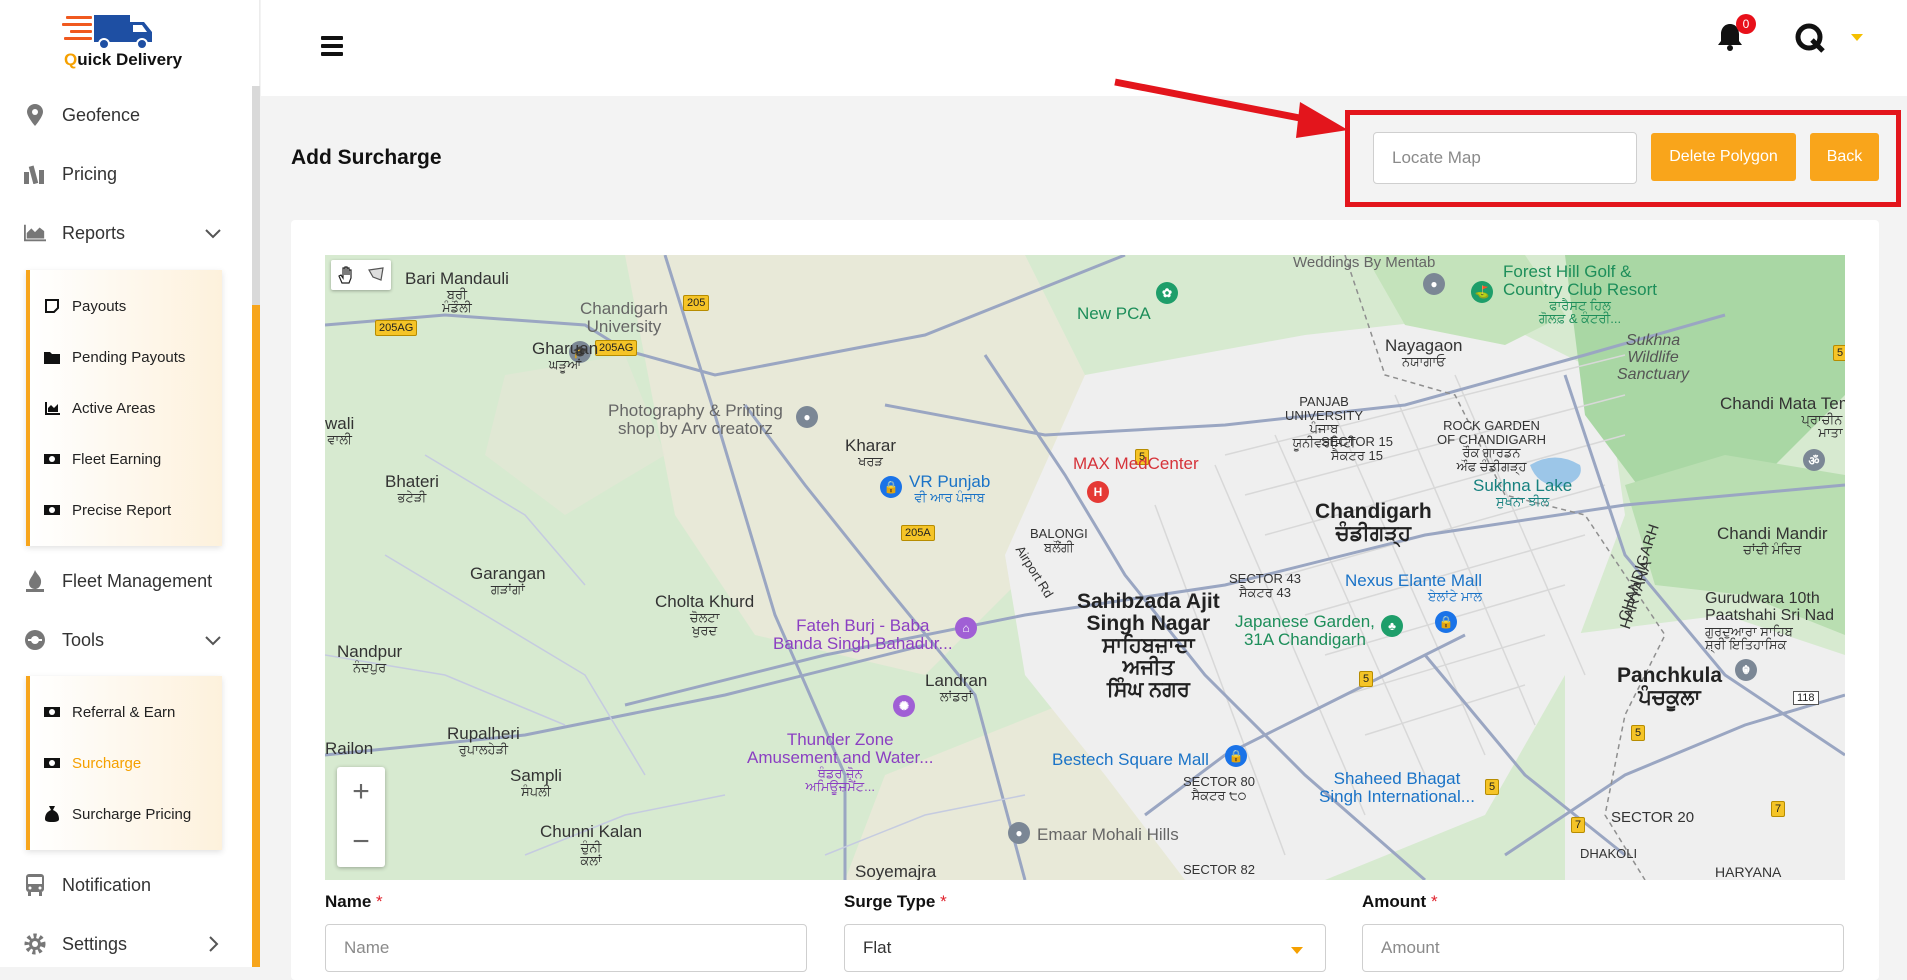 This screenshot has width=1907, height=980. Describe the element at coordinates (366, 157) in the screenshot. I see `page-title: Add Surcharge` at that location.